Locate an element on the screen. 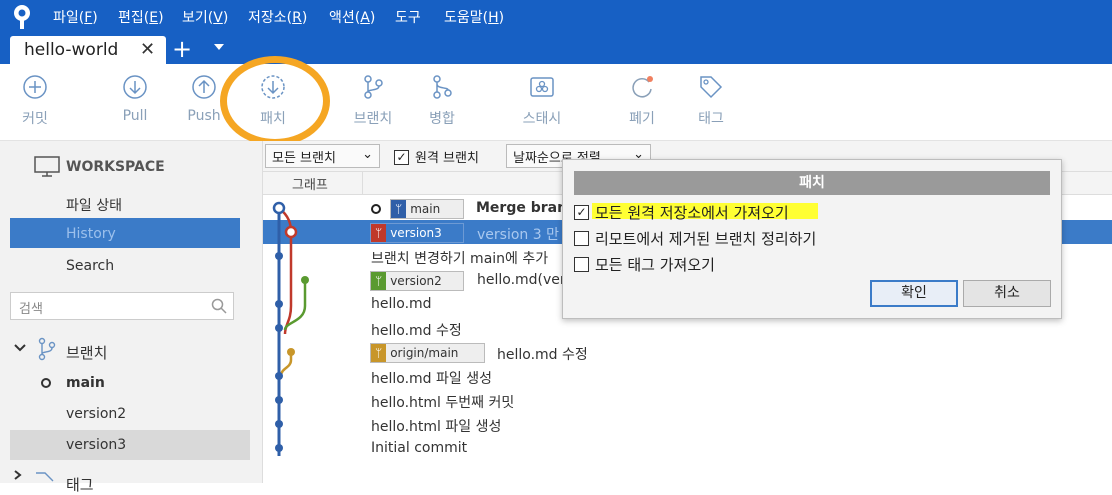 The height and width of the screenshot is (495, 1112). commit-message: version 3 만 is located at coordinates (518, 235).